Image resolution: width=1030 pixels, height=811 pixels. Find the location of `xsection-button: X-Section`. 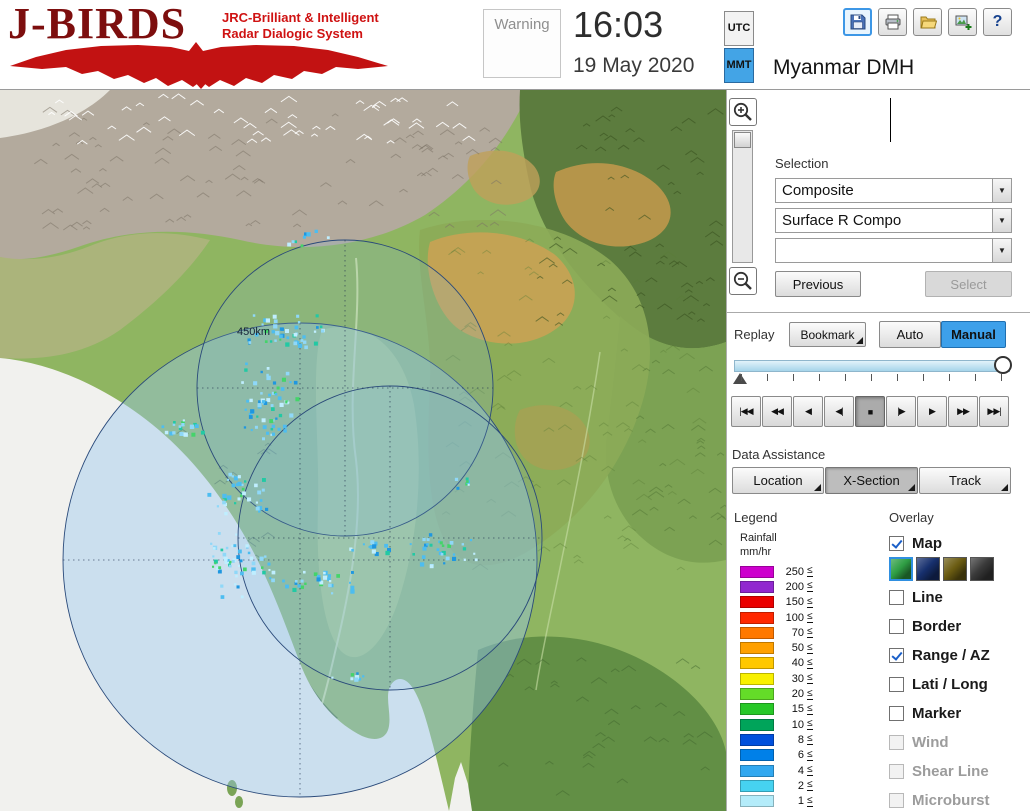

xsection-button: X-Section is located at coordinates (871, 480).